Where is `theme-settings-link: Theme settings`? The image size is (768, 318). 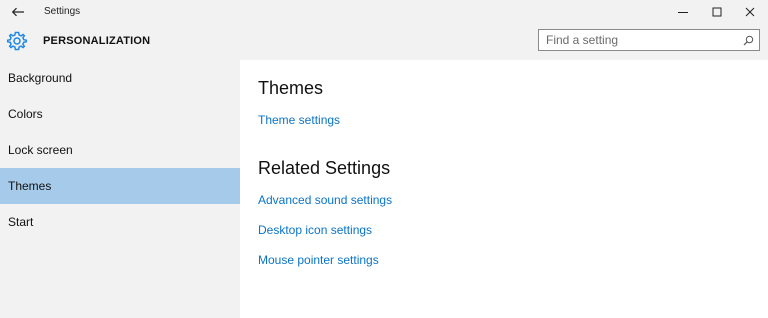 theme-settings-link: Theme settings is located at coordinates (299, 120).